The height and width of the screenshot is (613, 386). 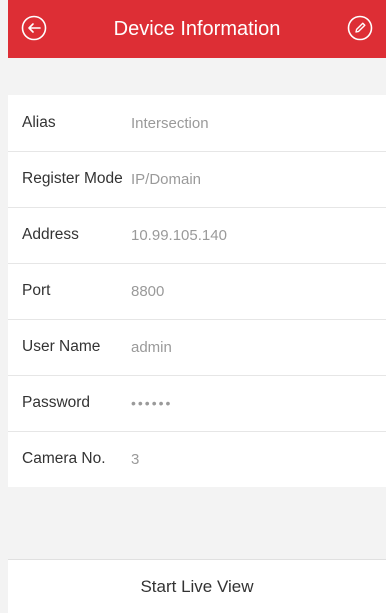 I want to click on field-row-password: Password ••••••, so click(x=197, y=403).